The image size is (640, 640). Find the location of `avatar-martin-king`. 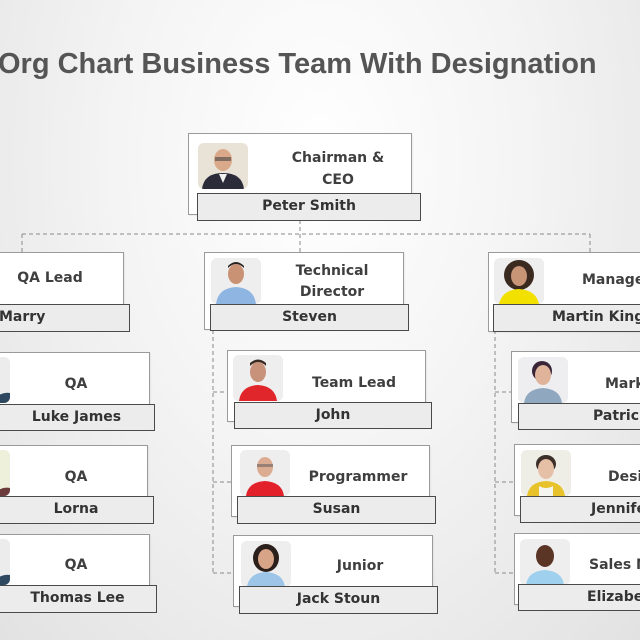

avatar-martin-king is located at coordinates (519, 281).